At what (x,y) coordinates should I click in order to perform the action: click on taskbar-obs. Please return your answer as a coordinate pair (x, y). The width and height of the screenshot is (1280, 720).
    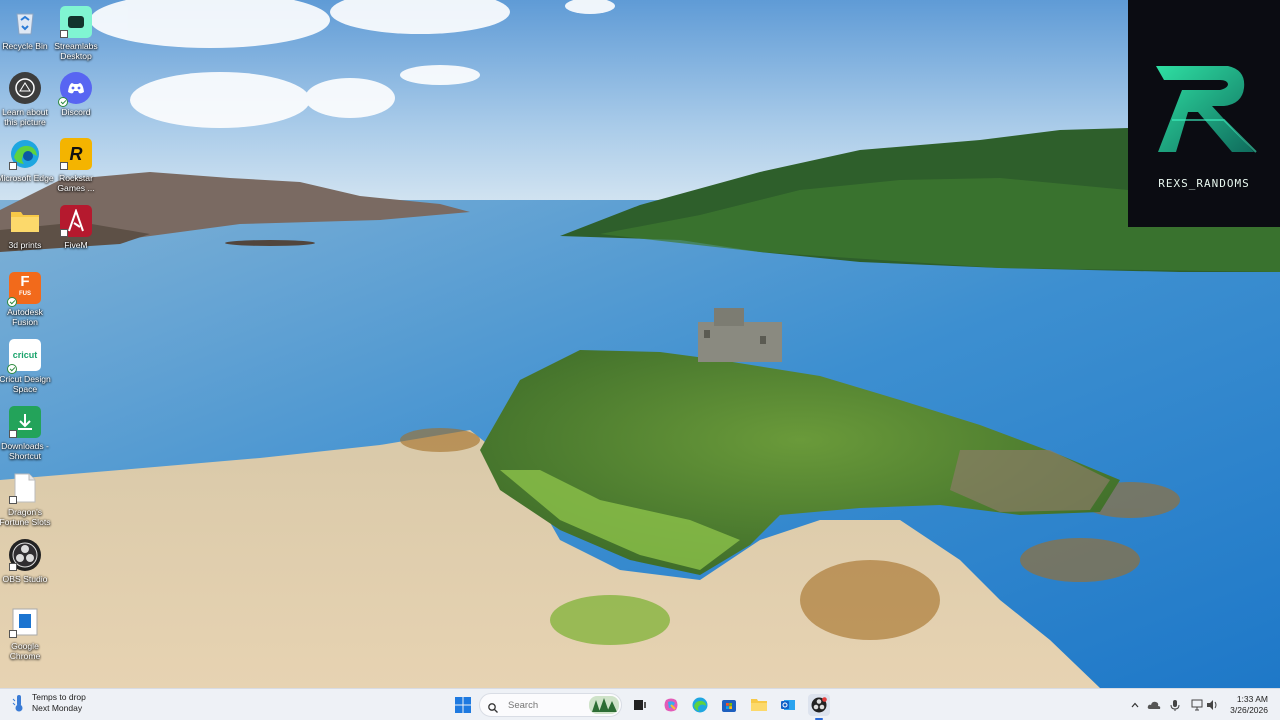
    Looking at the image, I should click on (819, 705).